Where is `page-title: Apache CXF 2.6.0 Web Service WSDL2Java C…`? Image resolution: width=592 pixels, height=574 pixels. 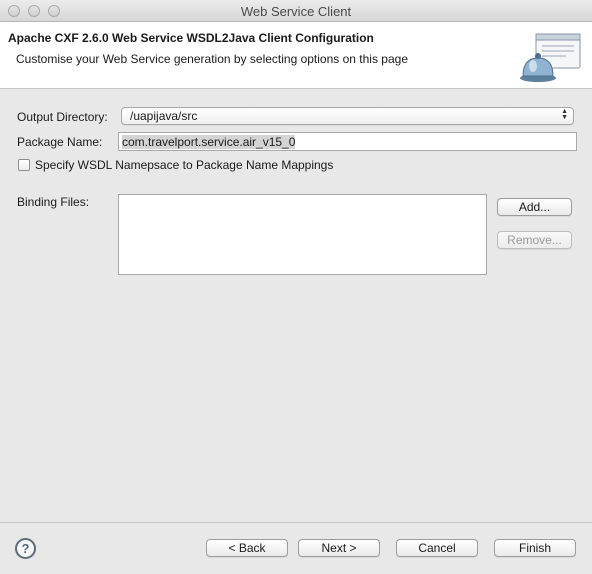 page-title: Apache CXF 2.6.0 Web Service WSDL2Java C… is located at coordinates (191, 38).